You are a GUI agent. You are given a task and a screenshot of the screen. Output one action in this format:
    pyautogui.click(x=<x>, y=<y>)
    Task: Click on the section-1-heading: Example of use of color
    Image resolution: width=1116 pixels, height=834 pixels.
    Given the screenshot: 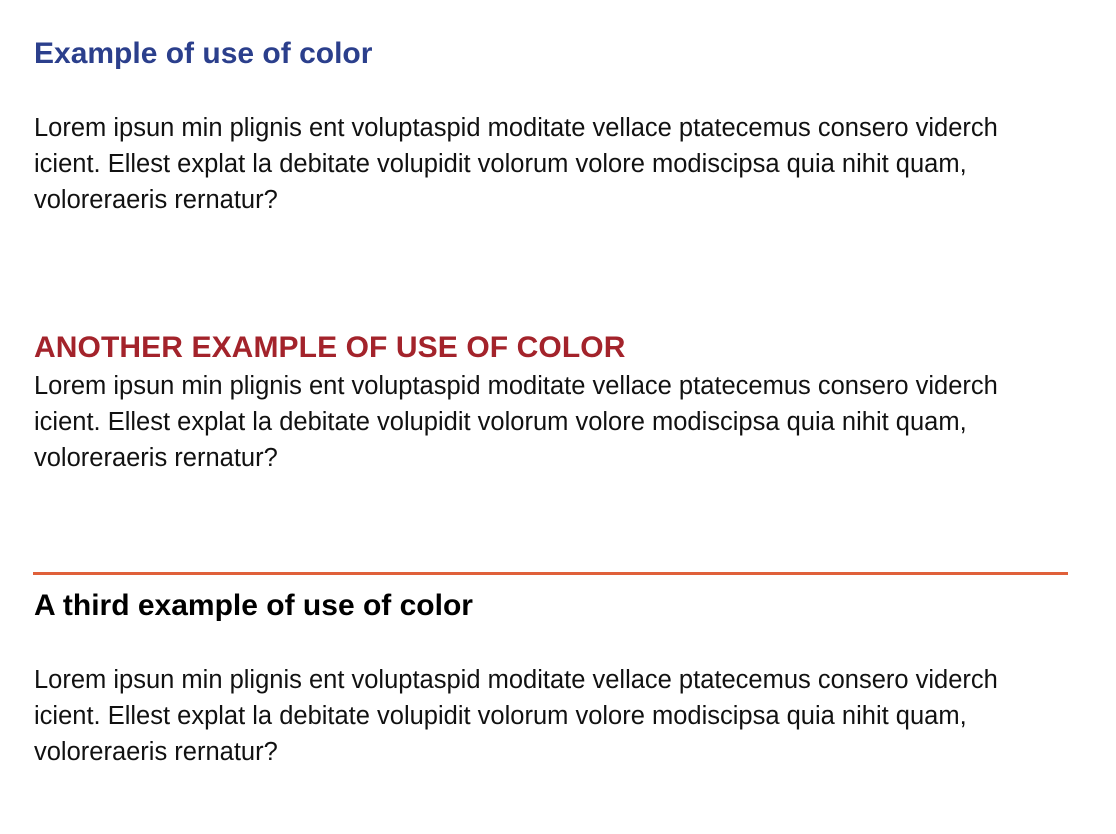 What is the action you would take?
    pyautogui.click(x=203, y=53)
    